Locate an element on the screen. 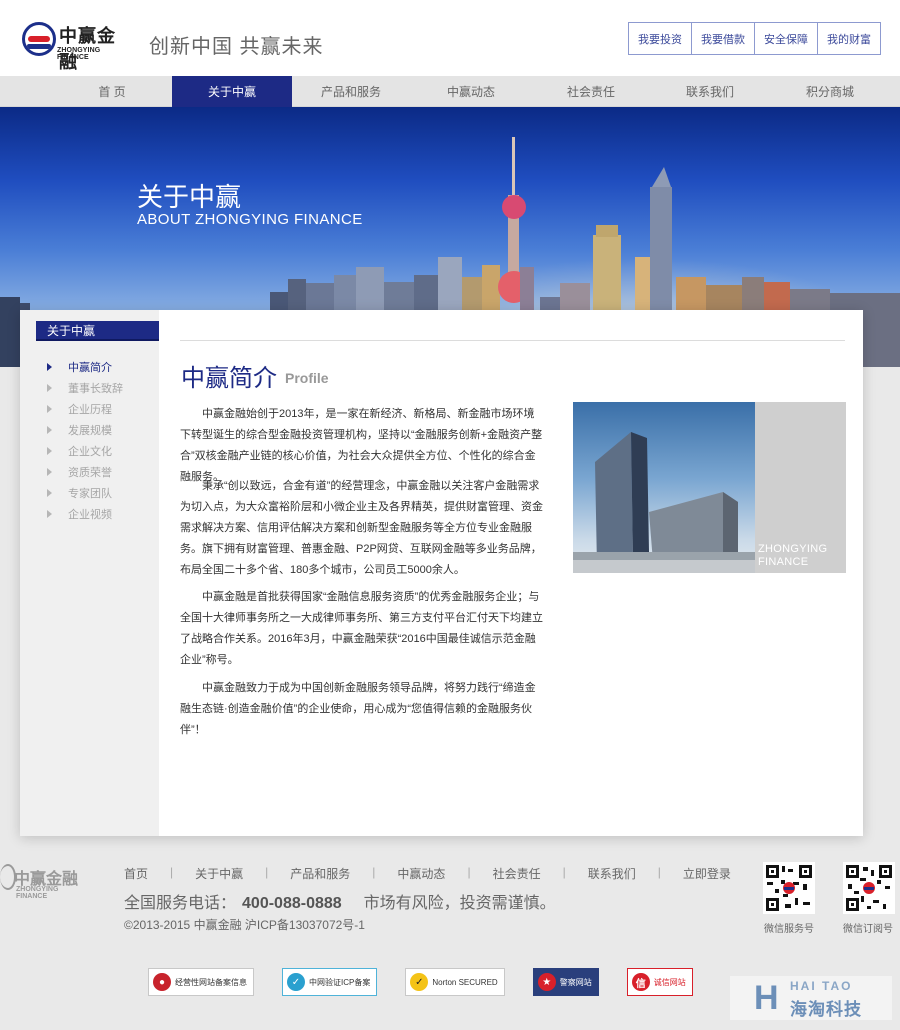 The width and height of the screenshot is (900, 1030). footer-nav-social: 社会责任 is located at coordinates (517, 873).